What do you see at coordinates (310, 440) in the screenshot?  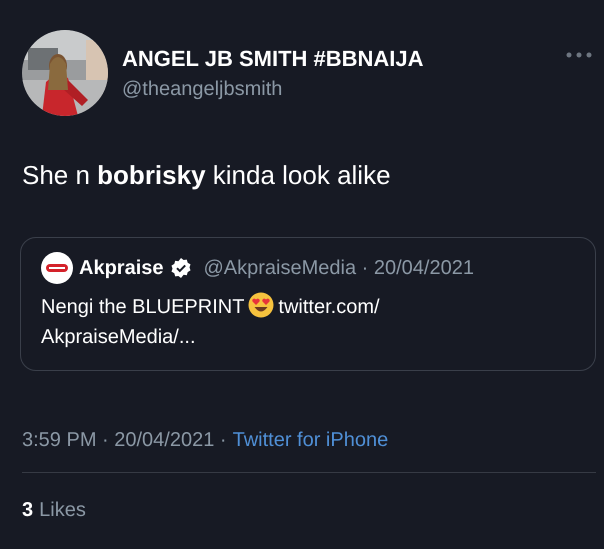 I see `source-link: Twitter for iPhone` at bounding box center [310, 440].